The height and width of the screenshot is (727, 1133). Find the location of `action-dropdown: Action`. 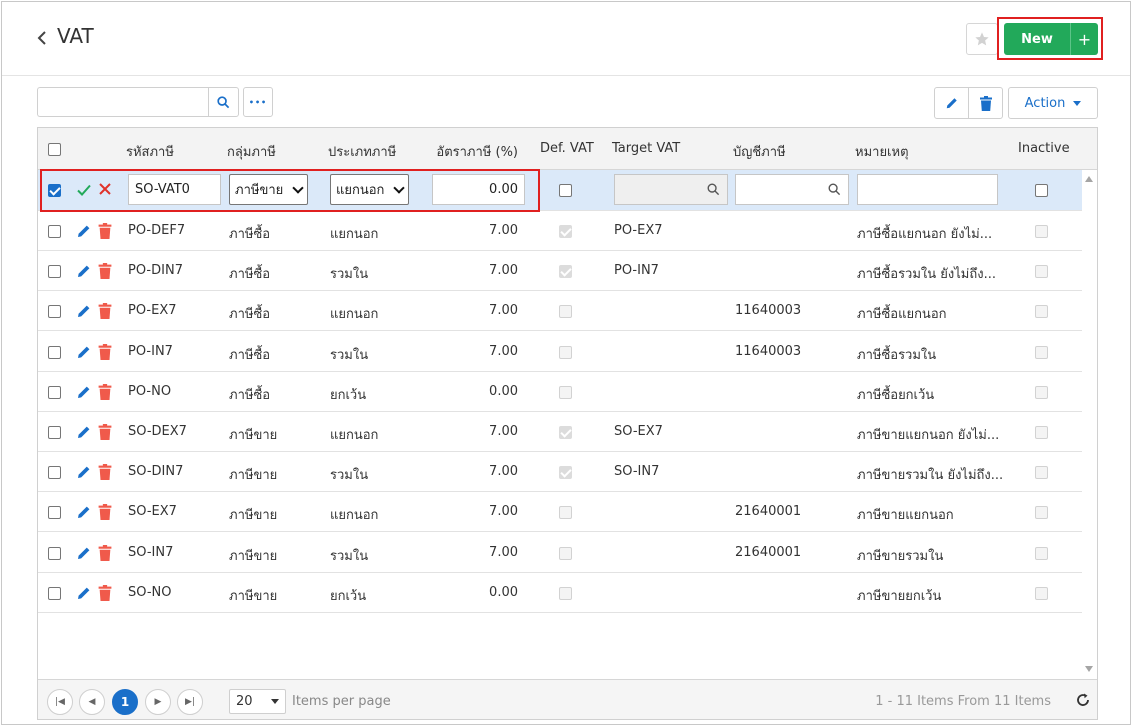

action-dropdown: Action is located at coordinates (1053, 103).